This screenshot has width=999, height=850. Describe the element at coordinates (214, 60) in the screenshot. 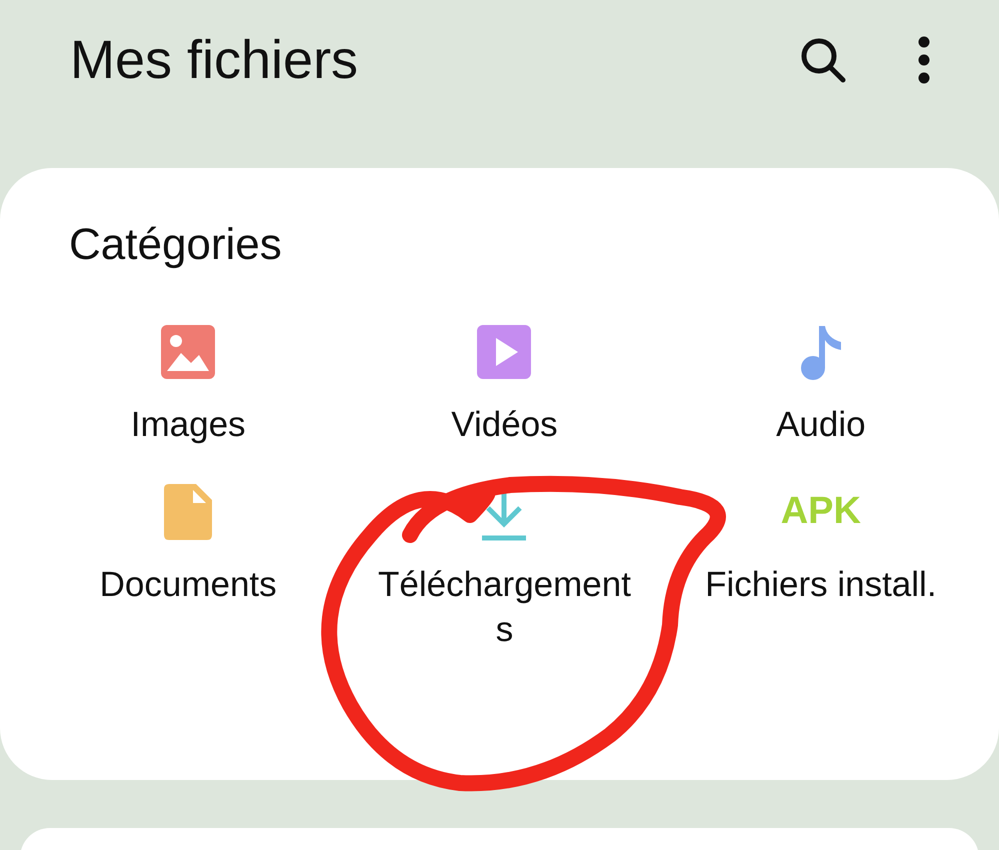

I see `screen-title: Mes fichiers` at that location.